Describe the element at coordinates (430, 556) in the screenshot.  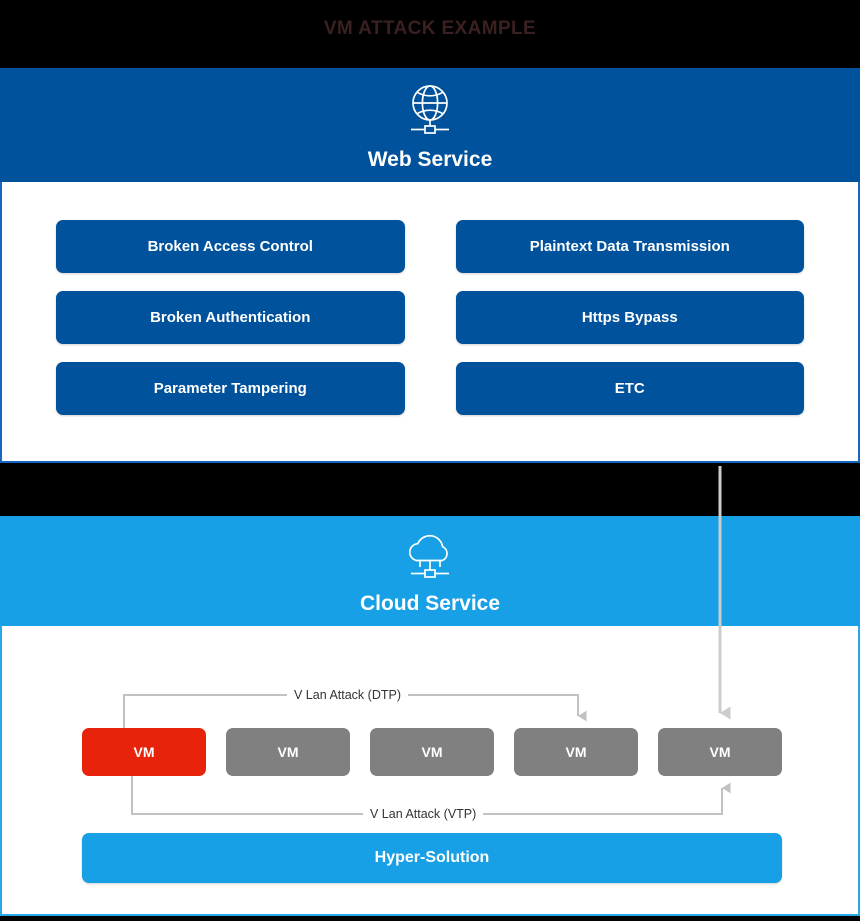
I see `cloud-network-icon` at that location.